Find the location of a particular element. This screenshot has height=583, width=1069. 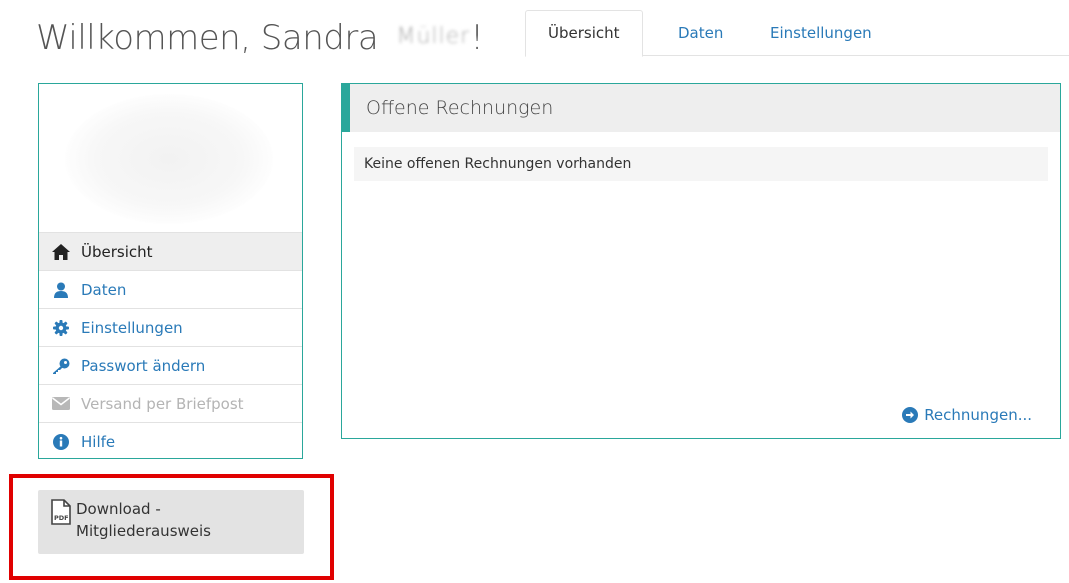

sidebar-item-label: Daten is located at coordinates (104, 289).